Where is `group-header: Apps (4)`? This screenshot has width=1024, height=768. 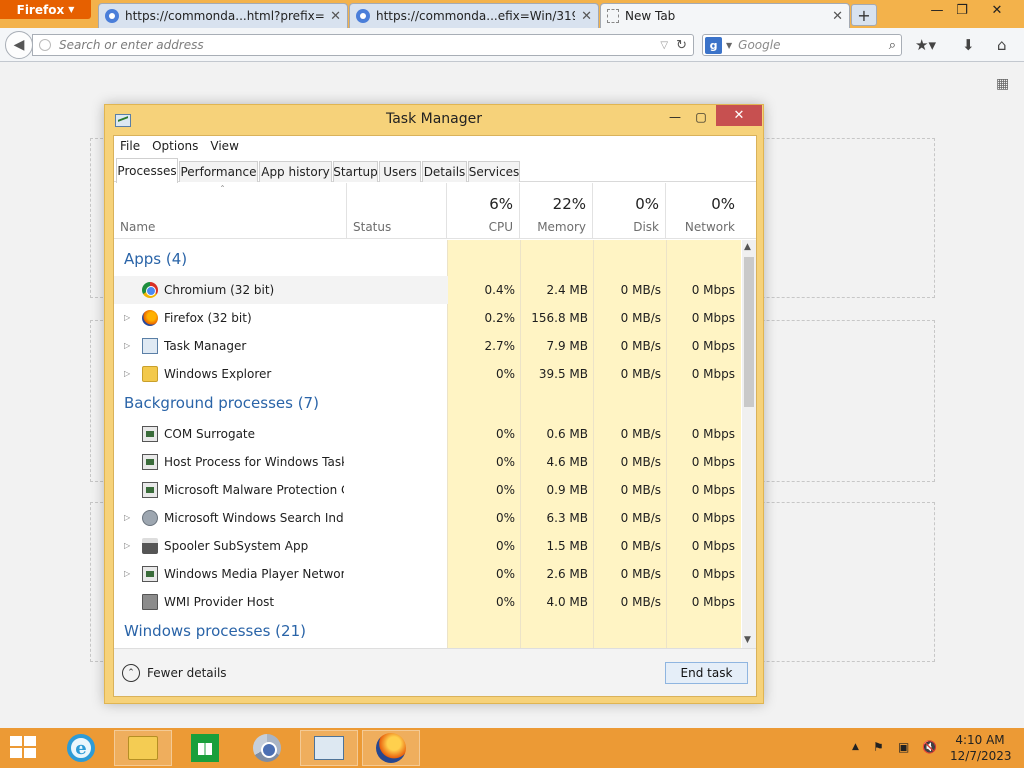
group-header: Apps (4) is located at coordinates (427, 260).